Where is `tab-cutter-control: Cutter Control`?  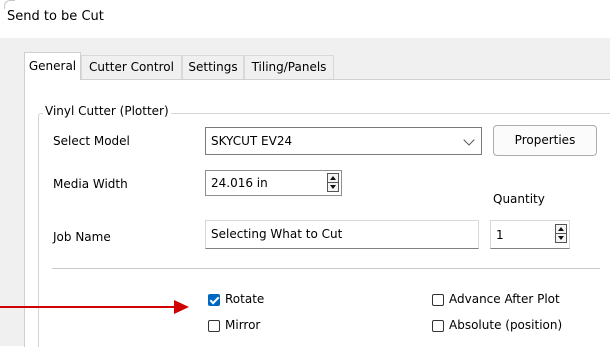
tab-cutter-control: Cutter Control is located at coordinates (131, 67).